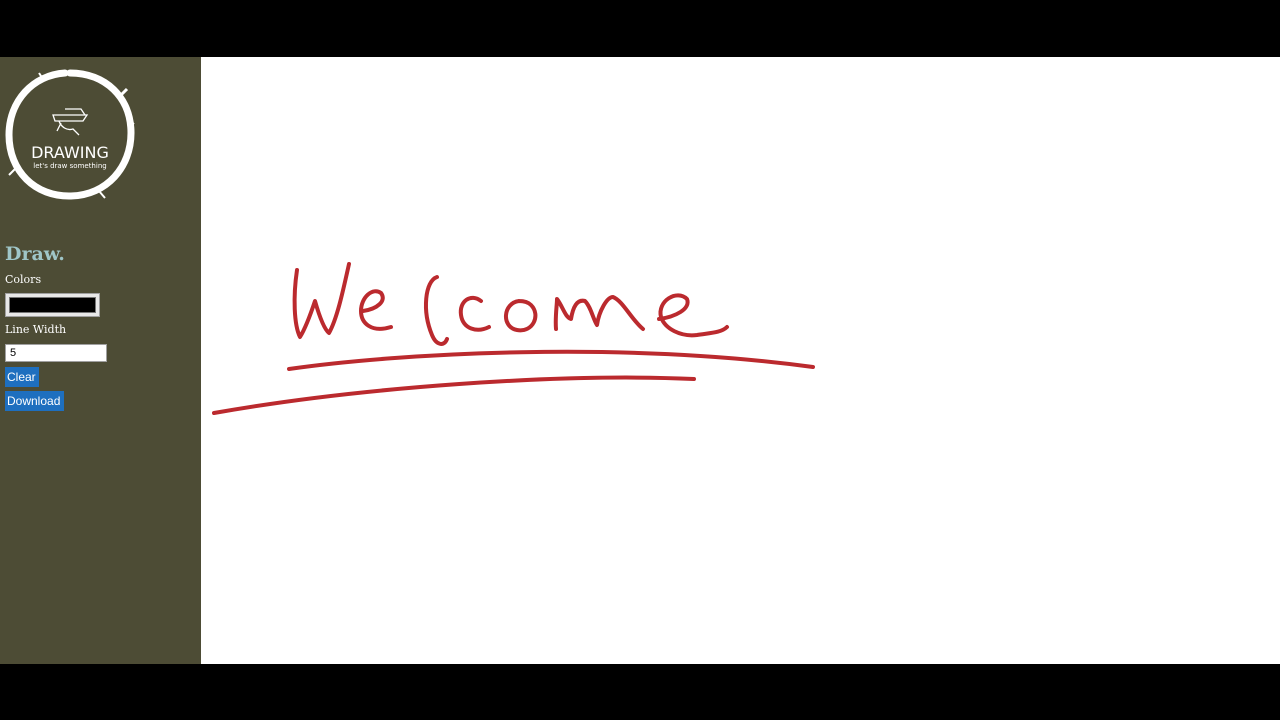  I want to click on stroke-letter-w, so click(321, 300).